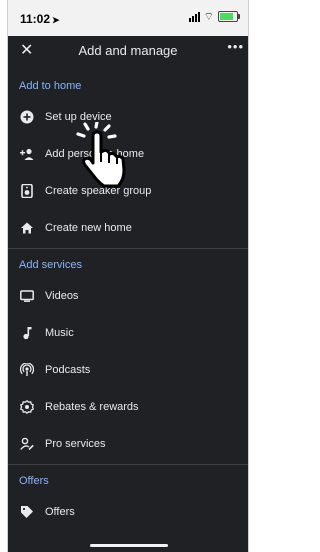 Image resolution: width=320 pixels, height=552 pixels. What do you see at coordinates (128, 513) in the screenshot?
I see `offers-item: Offers` at bounding box center [128, 513].